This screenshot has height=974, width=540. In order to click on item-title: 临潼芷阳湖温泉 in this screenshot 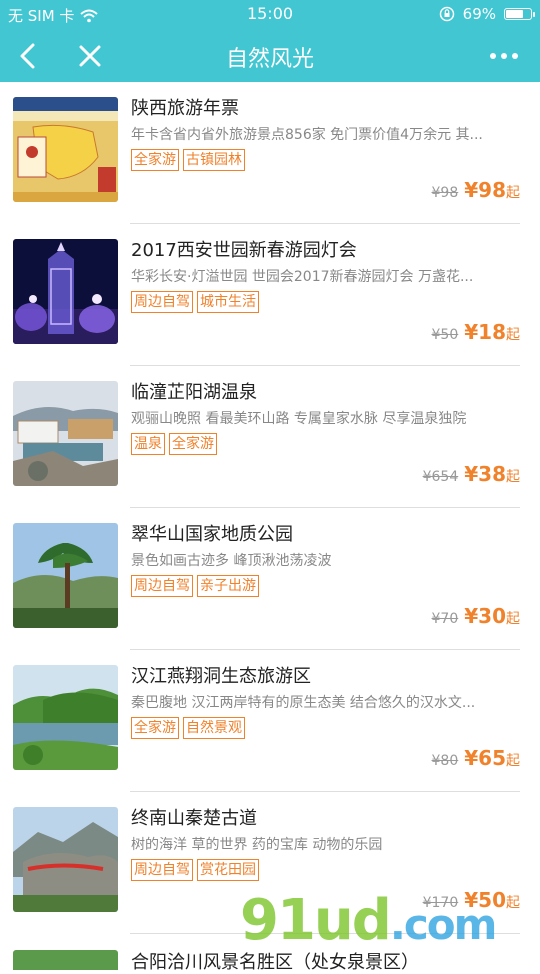, I will do `click(194, 392)`.